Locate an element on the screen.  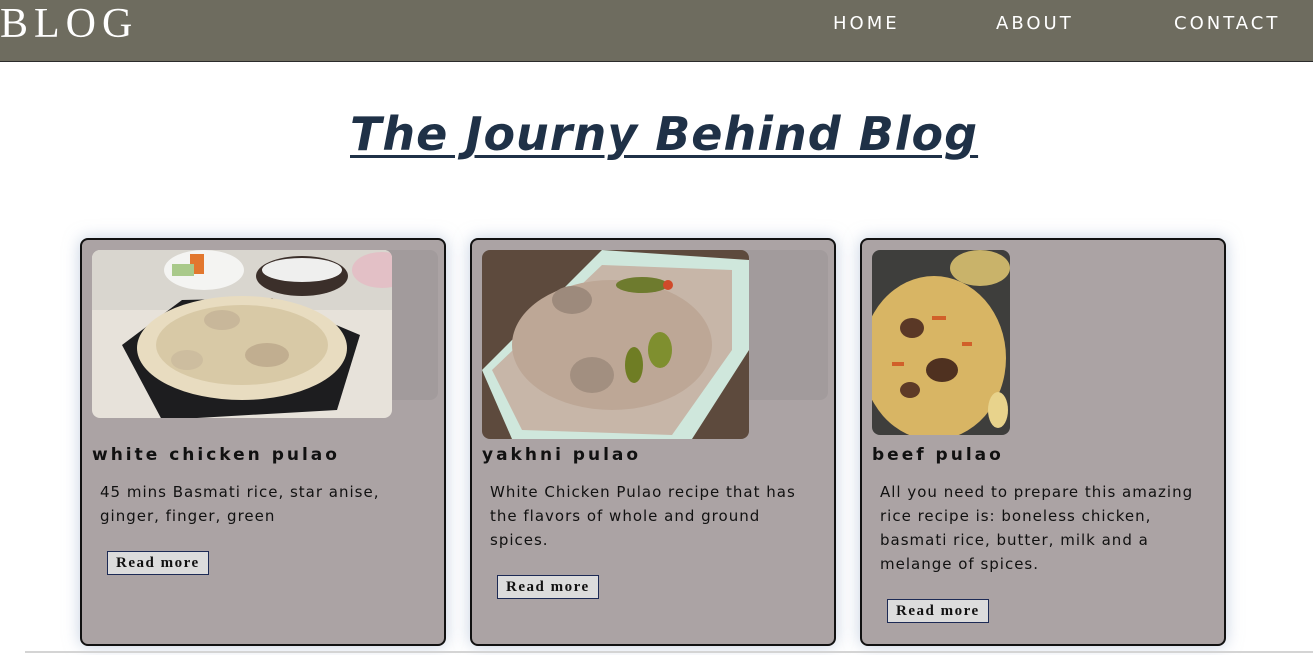
nav-link-about: ABOUT is located at coordinates (1035, 24).